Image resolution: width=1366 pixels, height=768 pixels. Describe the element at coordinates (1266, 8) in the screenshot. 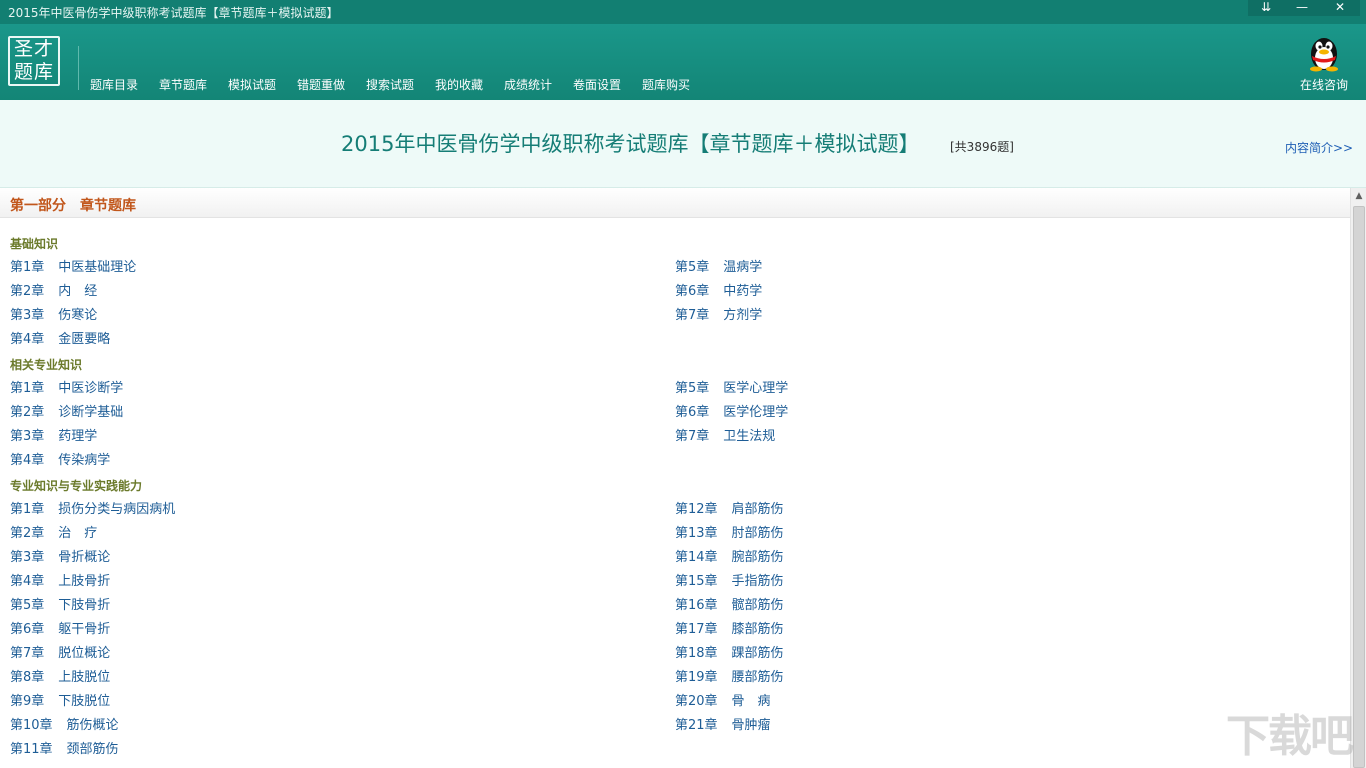

I see `skin-menu-button: ⇊` at that location.